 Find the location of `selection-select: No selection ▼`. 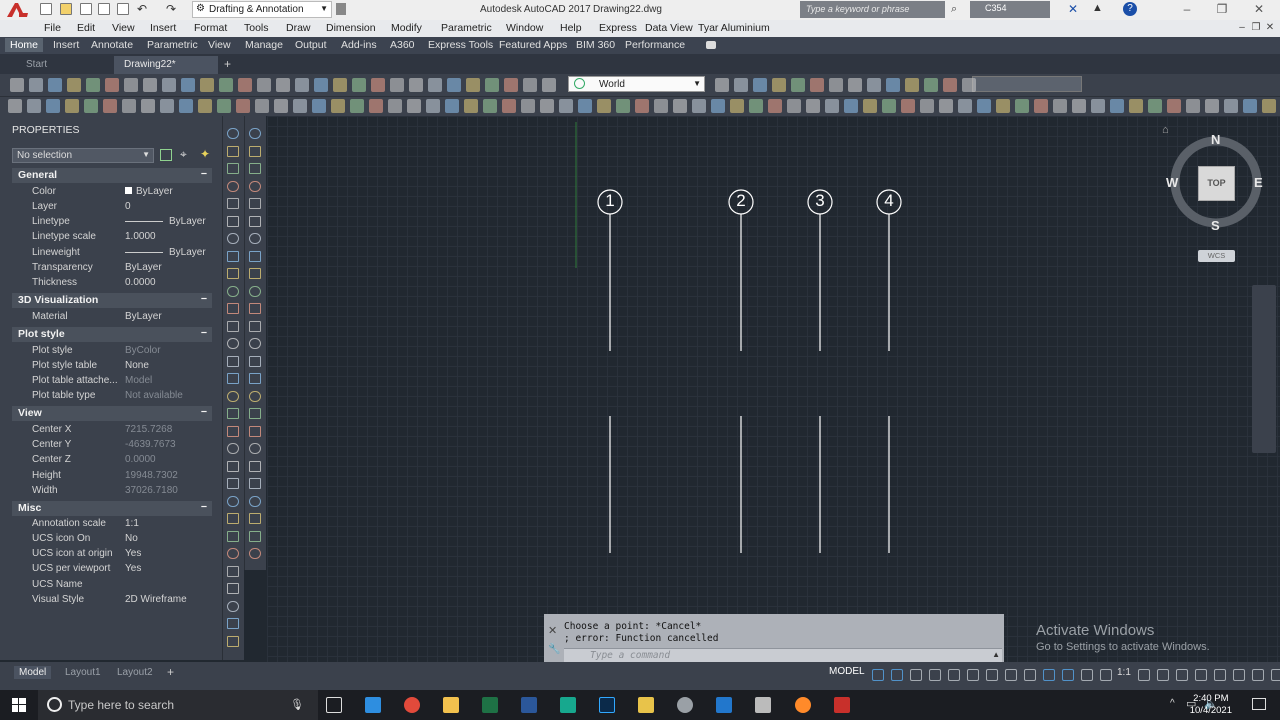

selection-select: No selection ▼ is located at coordinates (83, 155).